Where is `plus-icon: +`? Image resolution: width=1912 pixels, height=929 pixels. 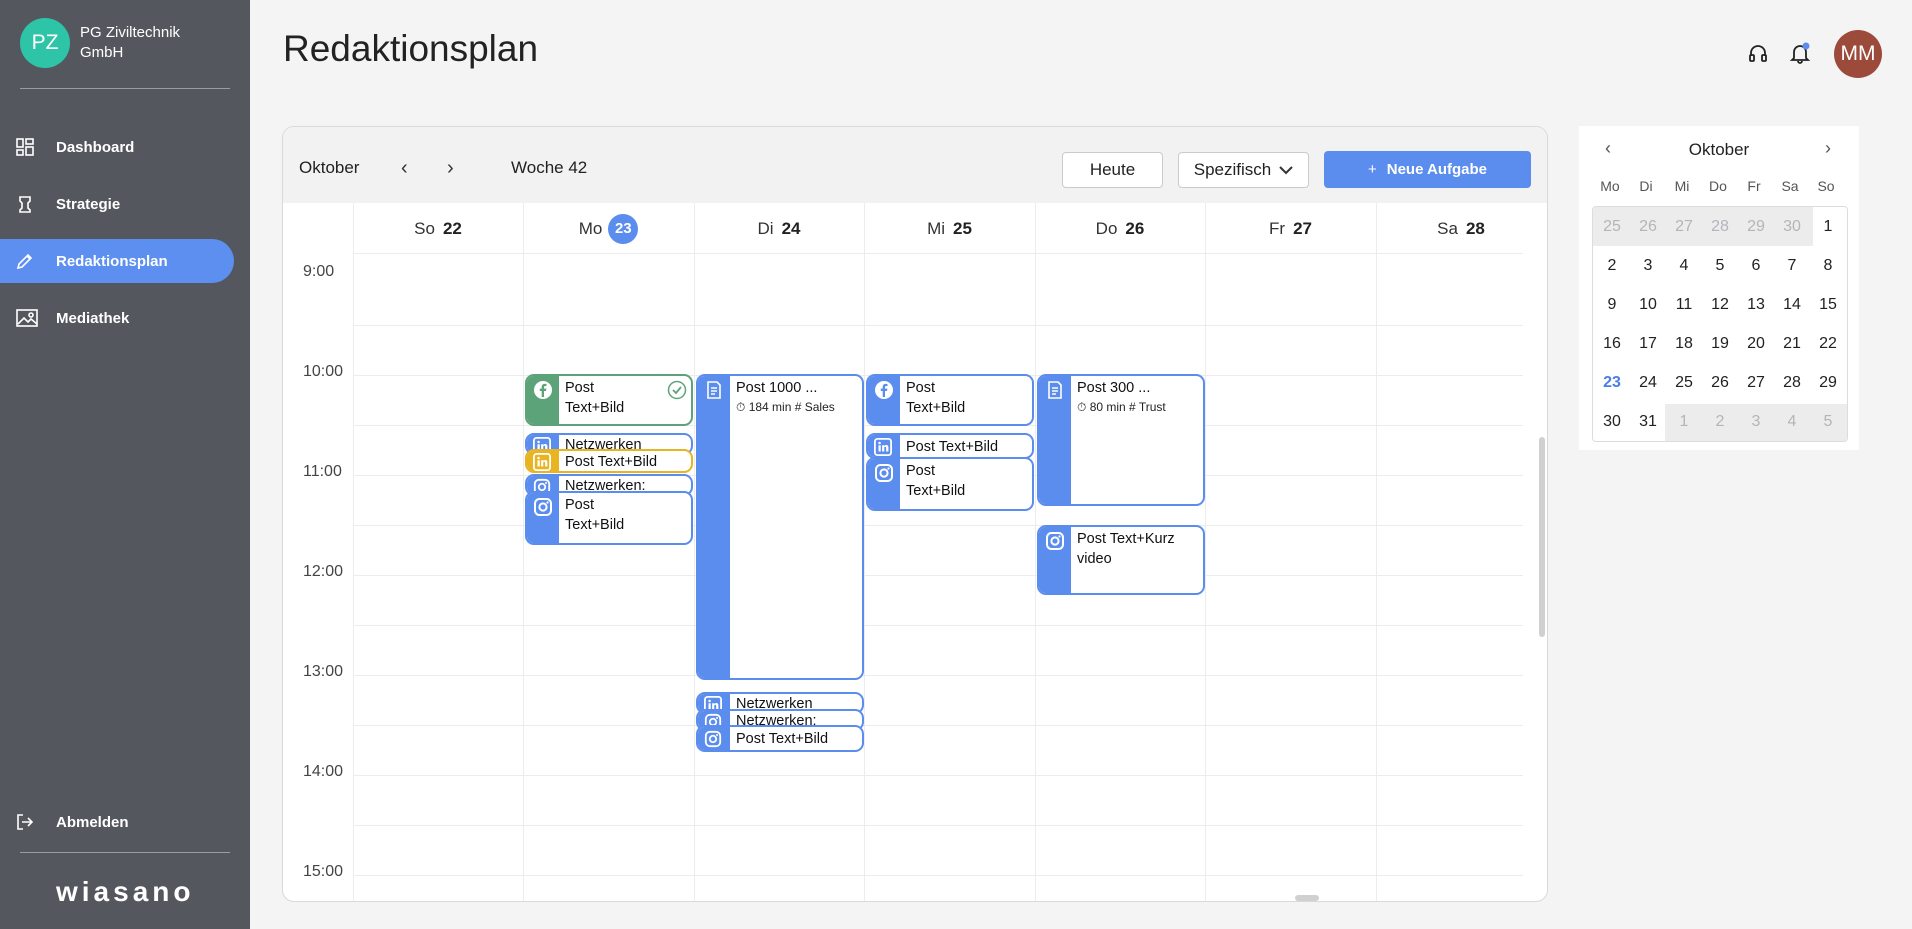
plus-icon: + is located at coordinates (1372, 169).